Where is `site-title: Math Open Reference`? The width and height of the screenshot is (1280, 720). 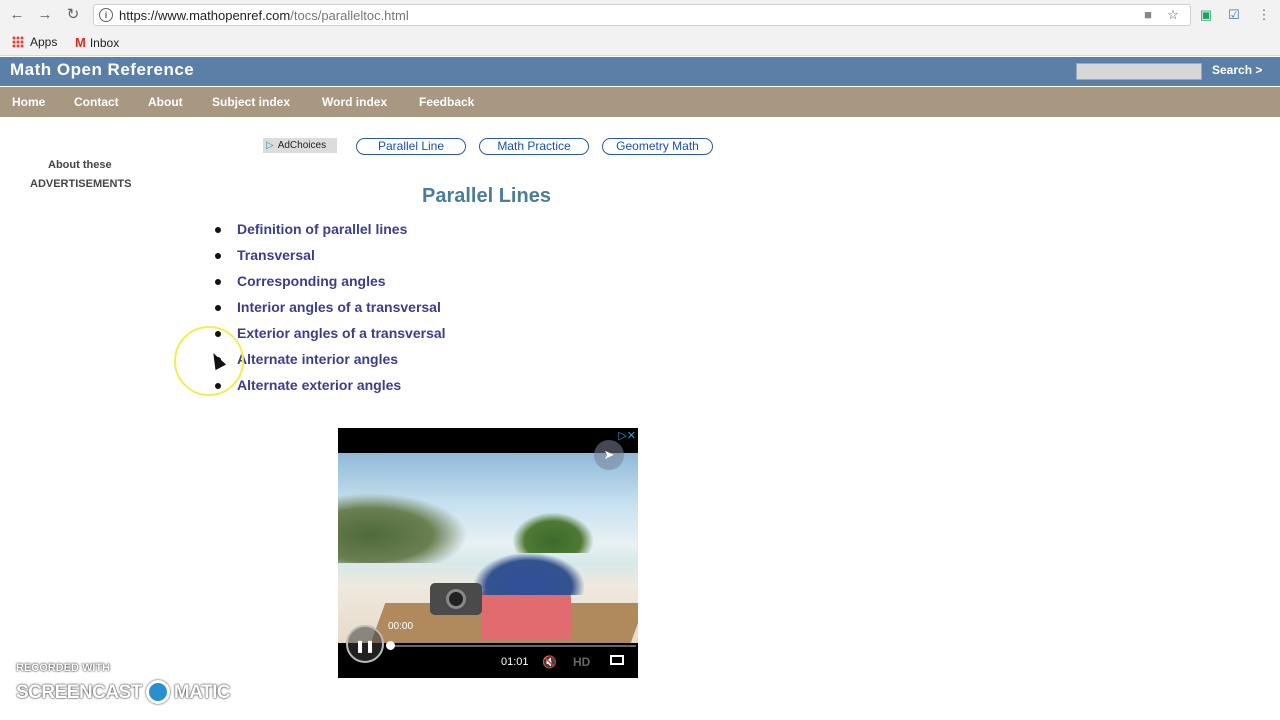 site-title: Math Open Reference is located at coordinates (102, 70).